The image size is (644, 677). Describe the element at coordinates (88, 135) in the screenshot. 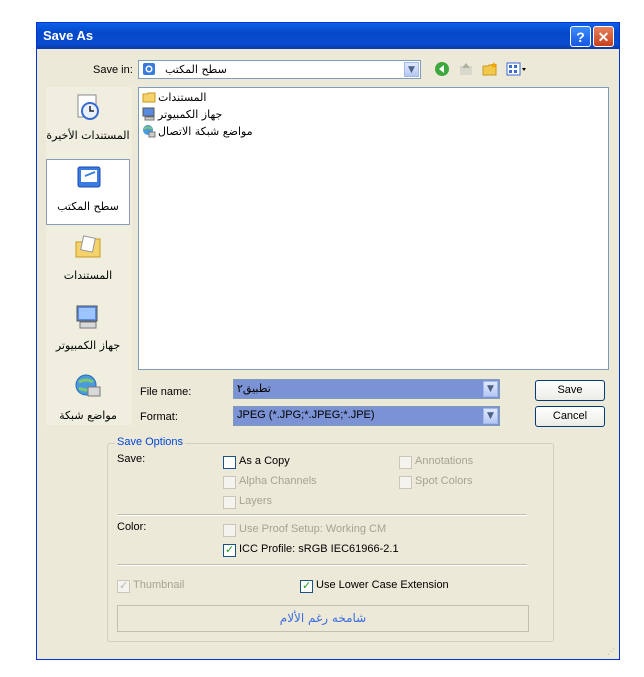

I see `place-label: المستندات الأخيرة` at that location.